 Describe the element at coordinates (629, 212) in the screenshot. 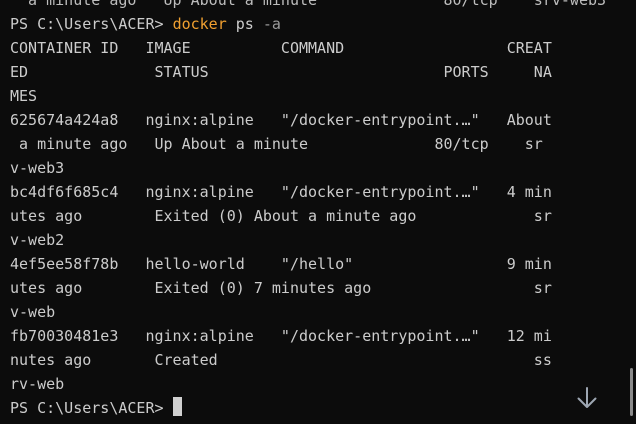

I see `scrollbar` at that location.